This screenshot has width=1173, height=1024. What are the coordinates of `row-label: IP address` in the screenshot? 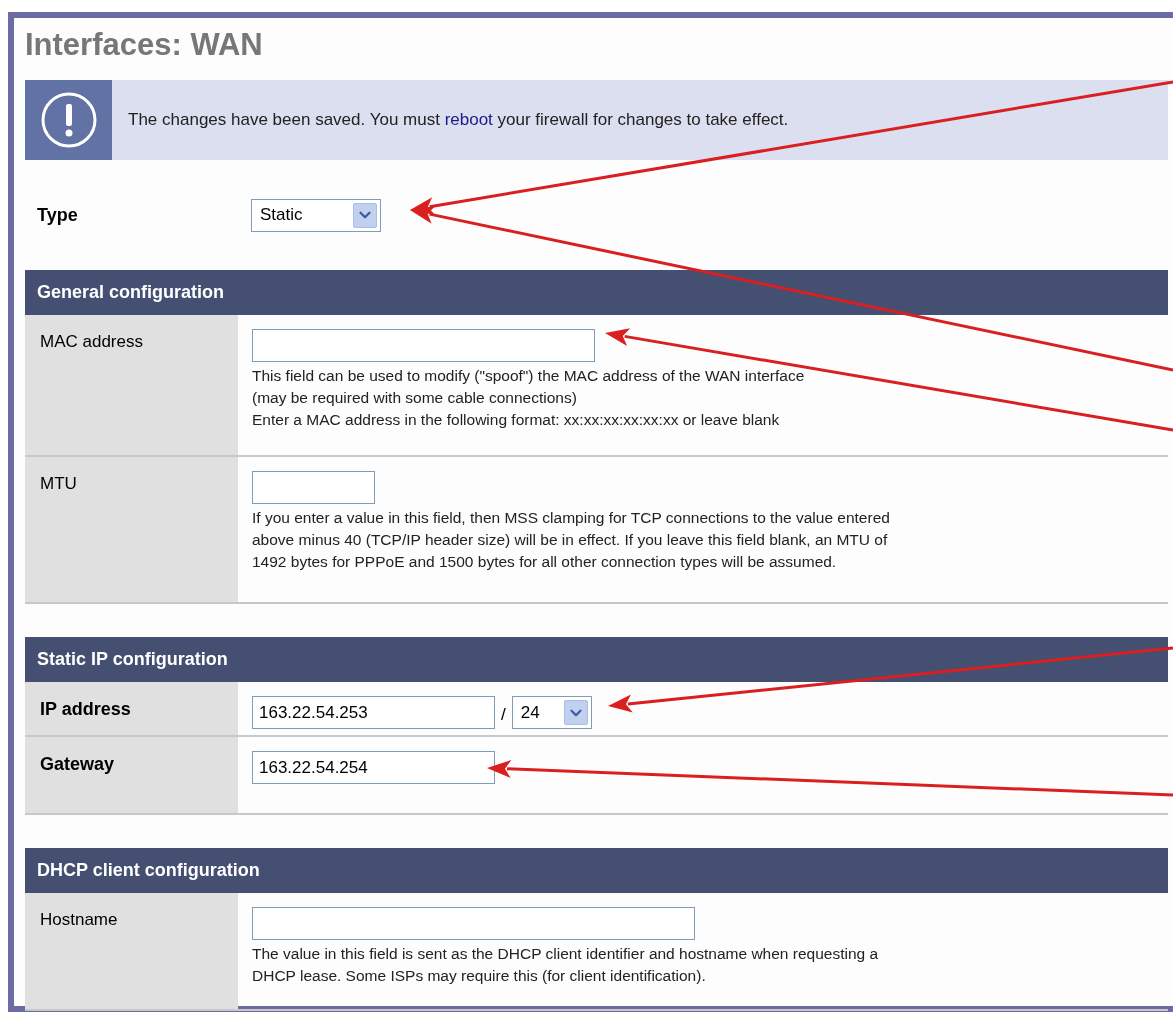 It's located at (85, 709).